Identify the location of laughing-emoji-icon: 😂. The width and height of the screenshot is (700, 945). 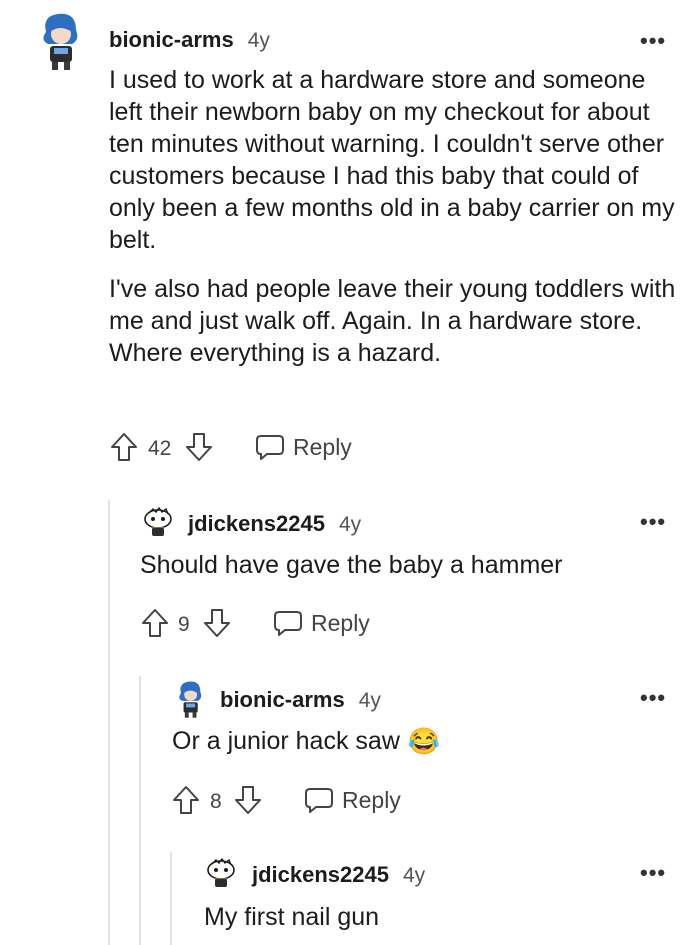
(424, 741).